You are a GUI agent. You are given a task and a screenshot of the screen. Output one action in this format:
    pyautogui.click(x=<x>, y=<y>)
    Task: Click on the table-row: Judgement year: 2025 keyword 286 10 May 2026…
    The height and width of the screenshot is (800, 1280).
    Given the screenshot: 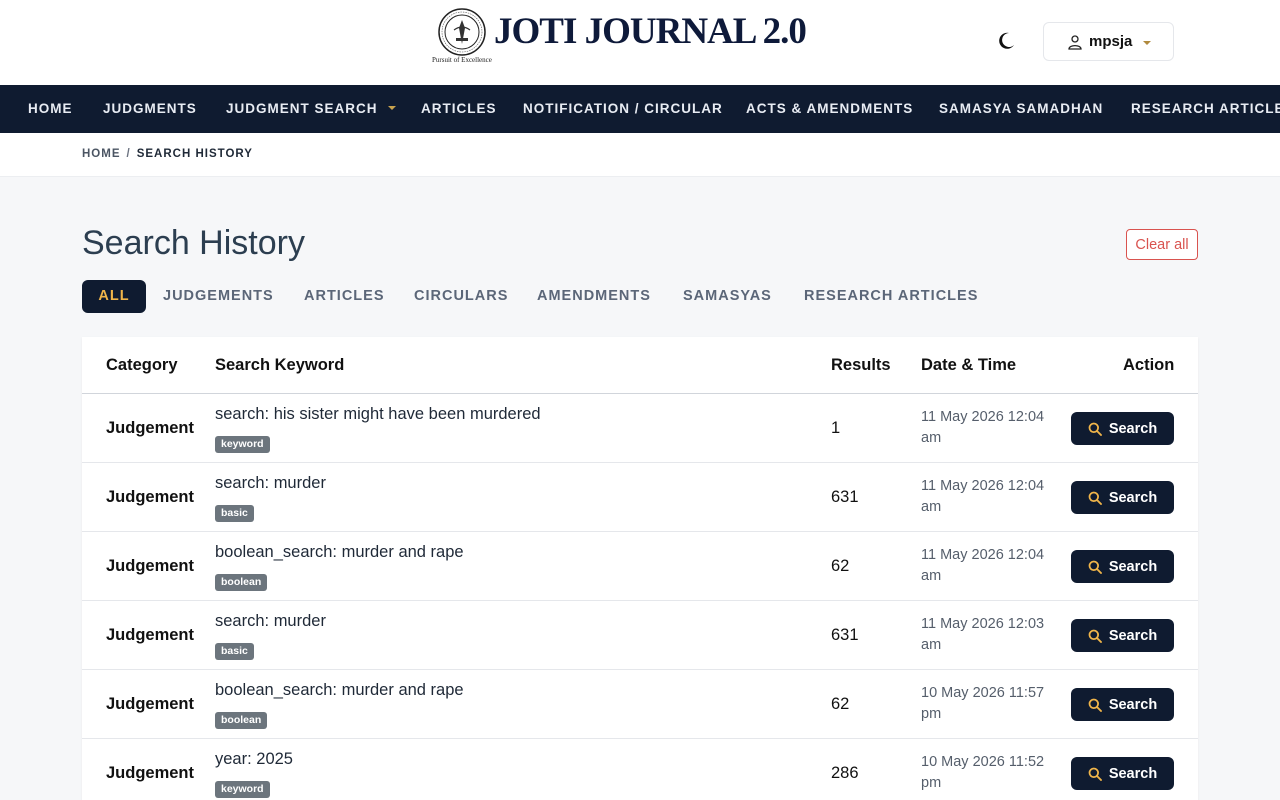 What is the action you would take?
    pyautogui.click(x=640, y=769)
    